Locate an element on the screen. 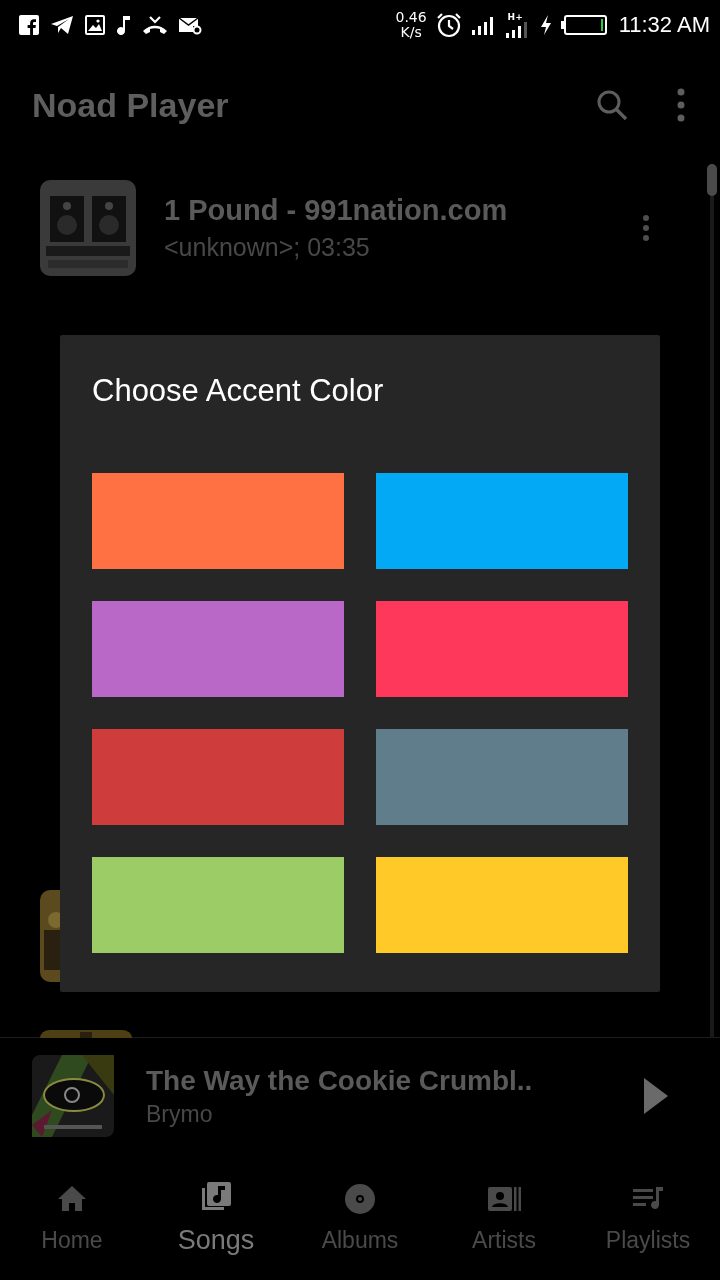 The image size is (720, 1280). network-speed-unit: K/s is located at coordinates (411, 32).